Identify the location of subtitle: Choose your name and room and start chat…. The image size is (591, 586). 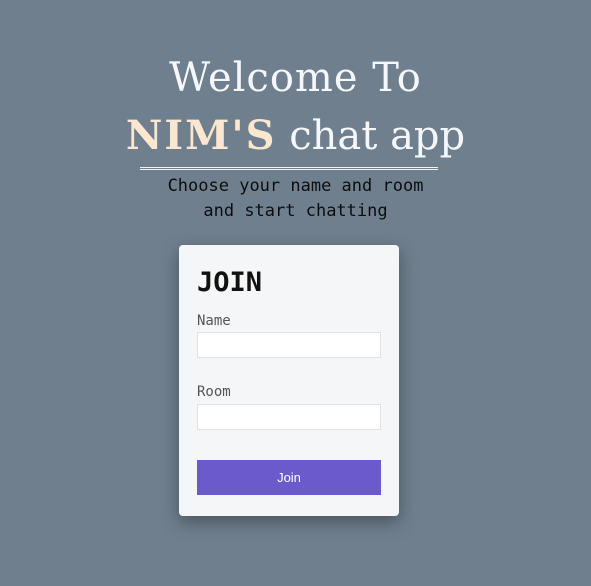
(295, 199).